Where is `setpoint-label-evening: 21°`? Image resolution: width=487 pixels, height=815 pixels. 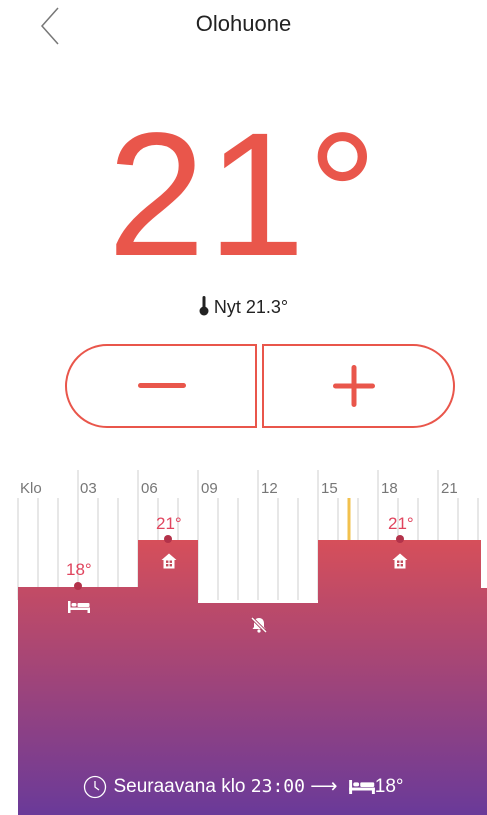 setpoint-label-evening: 21° is located at coordinates (401, 523).